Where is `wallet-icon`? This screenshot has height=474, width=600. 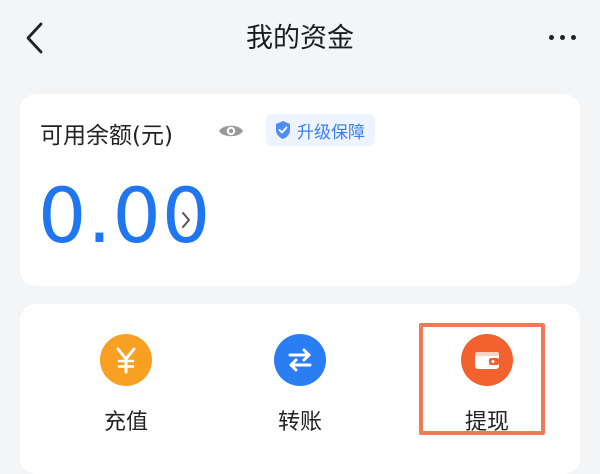
wallet-icon is located at coordinates (487, 360).